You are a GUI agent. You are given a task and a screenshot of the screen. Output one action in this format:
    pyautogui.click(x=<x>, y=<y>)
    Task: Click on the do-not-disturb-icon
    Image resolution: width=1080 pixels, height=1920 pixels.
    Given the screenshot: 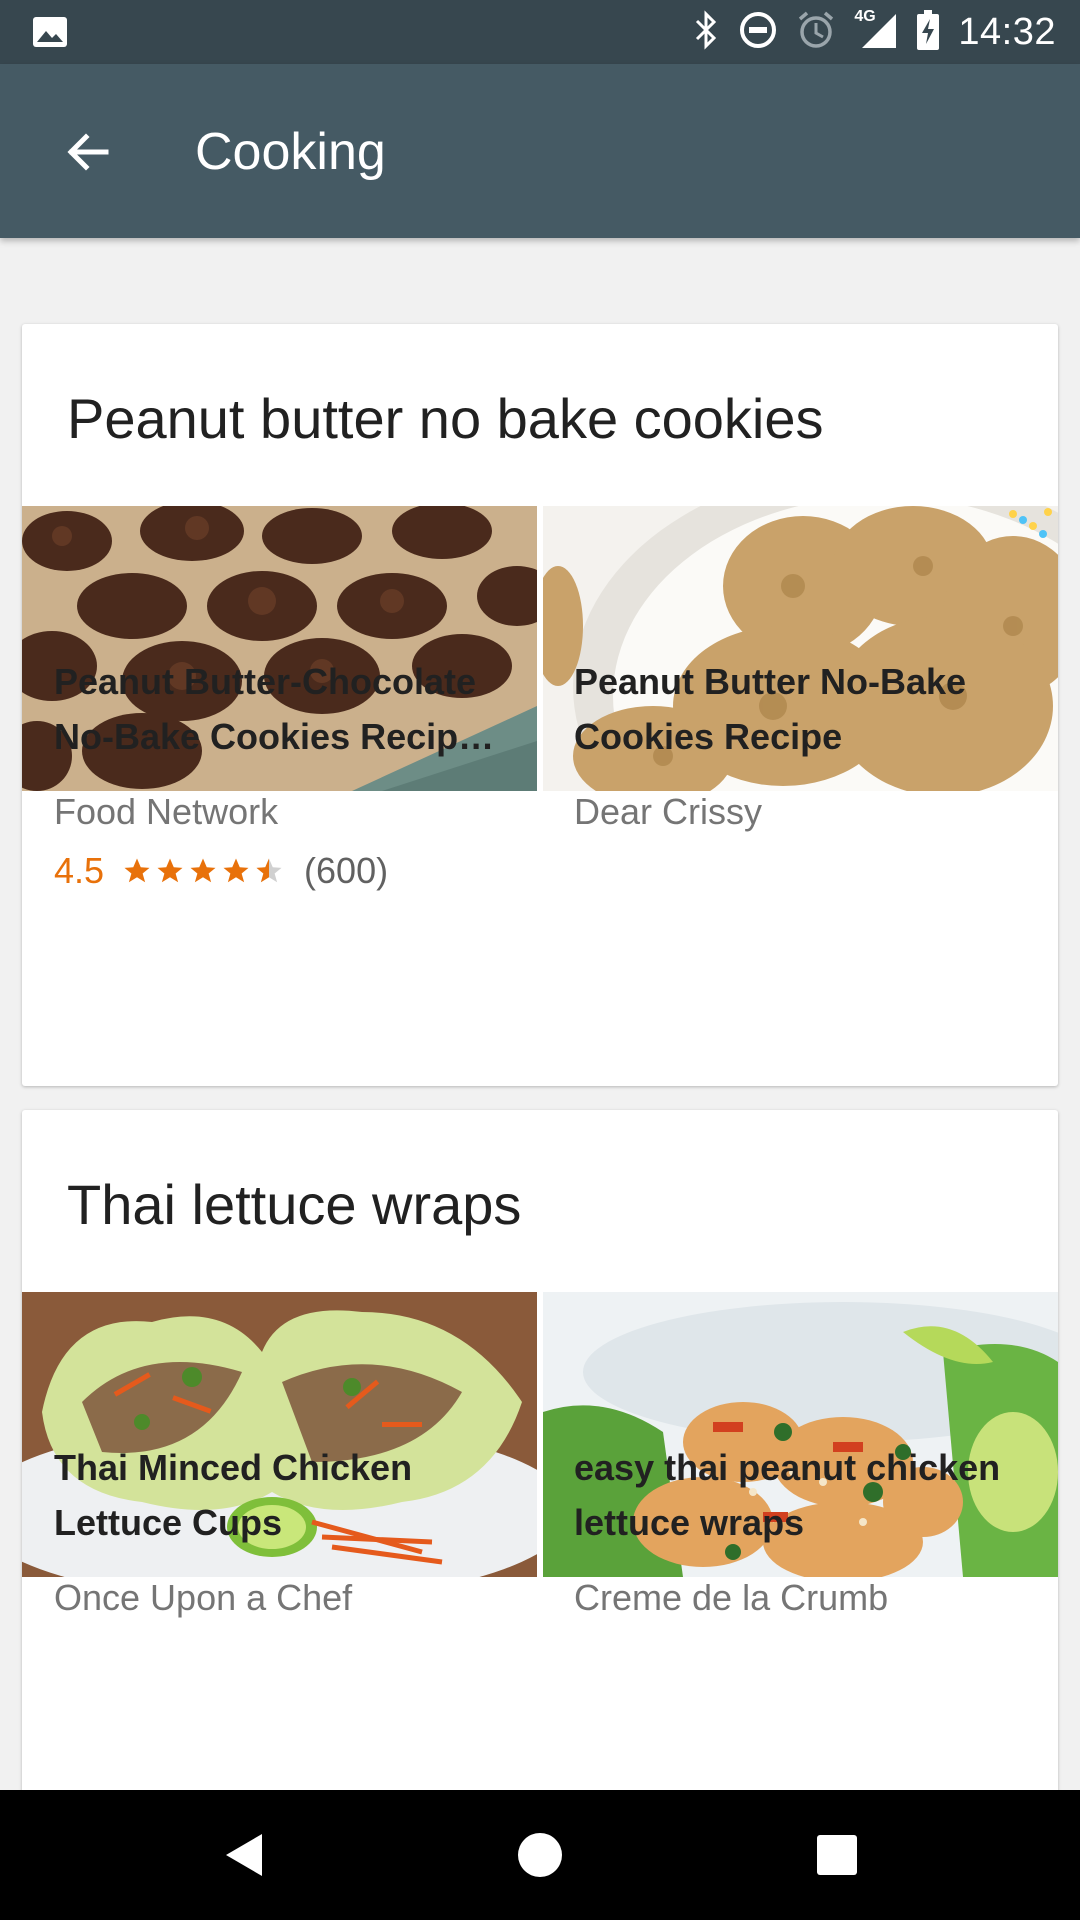 What is the action you would take?
    pyautogui.click(x=758, y=32)
    